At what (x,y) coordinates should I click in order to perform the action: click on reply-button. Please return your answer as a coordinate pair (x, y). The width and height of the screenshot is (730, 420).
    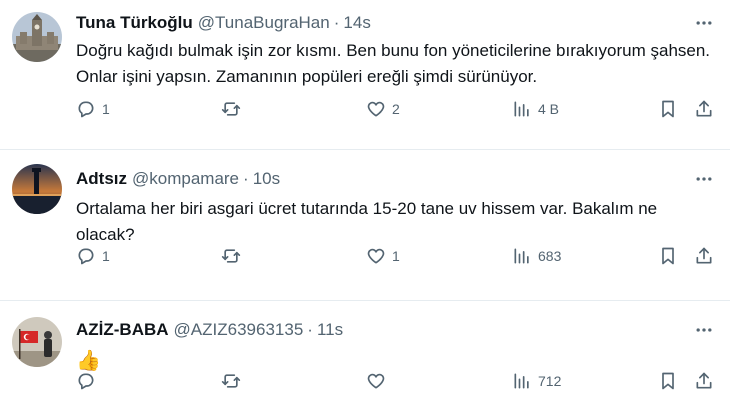
    Looking at the image, I should click on (89, 381).